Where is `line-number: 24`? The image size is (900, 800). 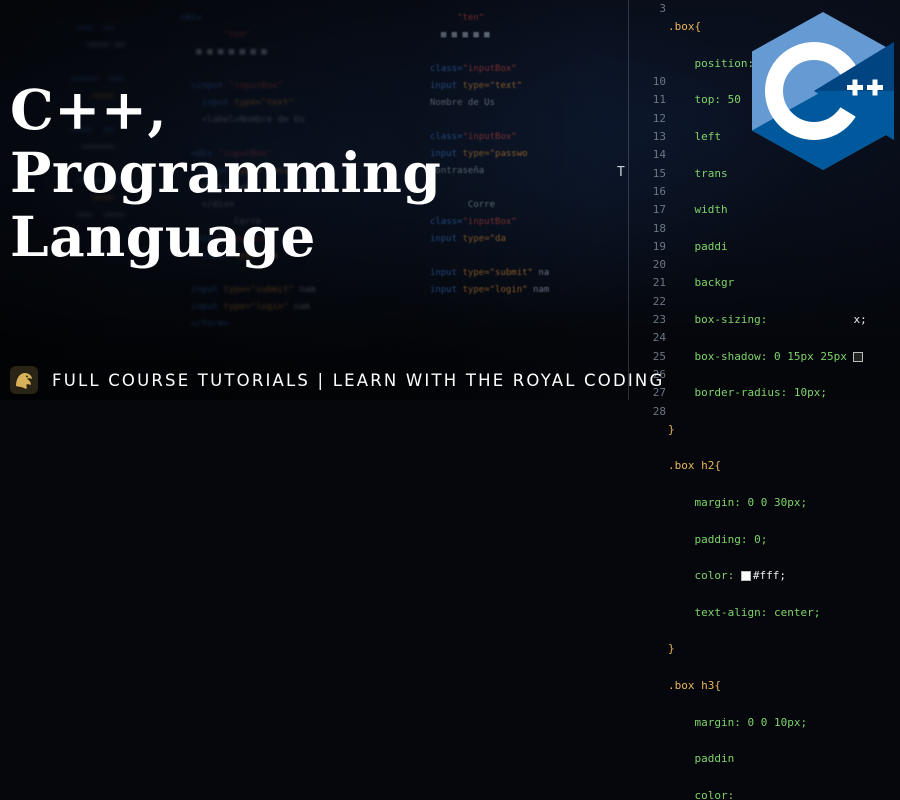
line-number: 24 is located at coordinates (659, 338).